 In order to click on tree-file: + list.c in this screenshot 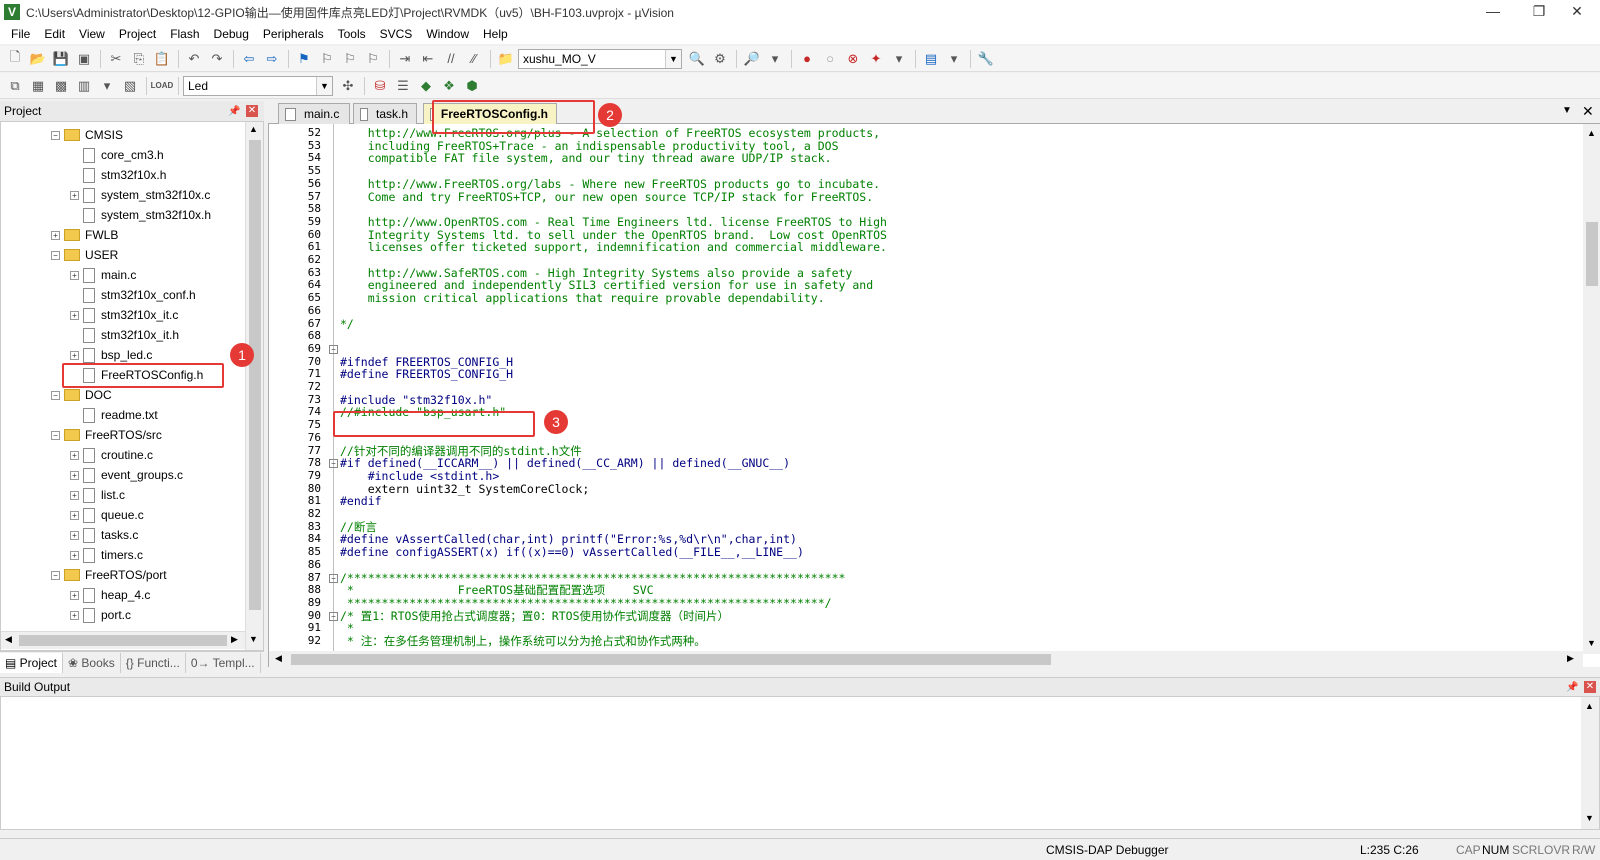, I will do `click(97, 495)`.